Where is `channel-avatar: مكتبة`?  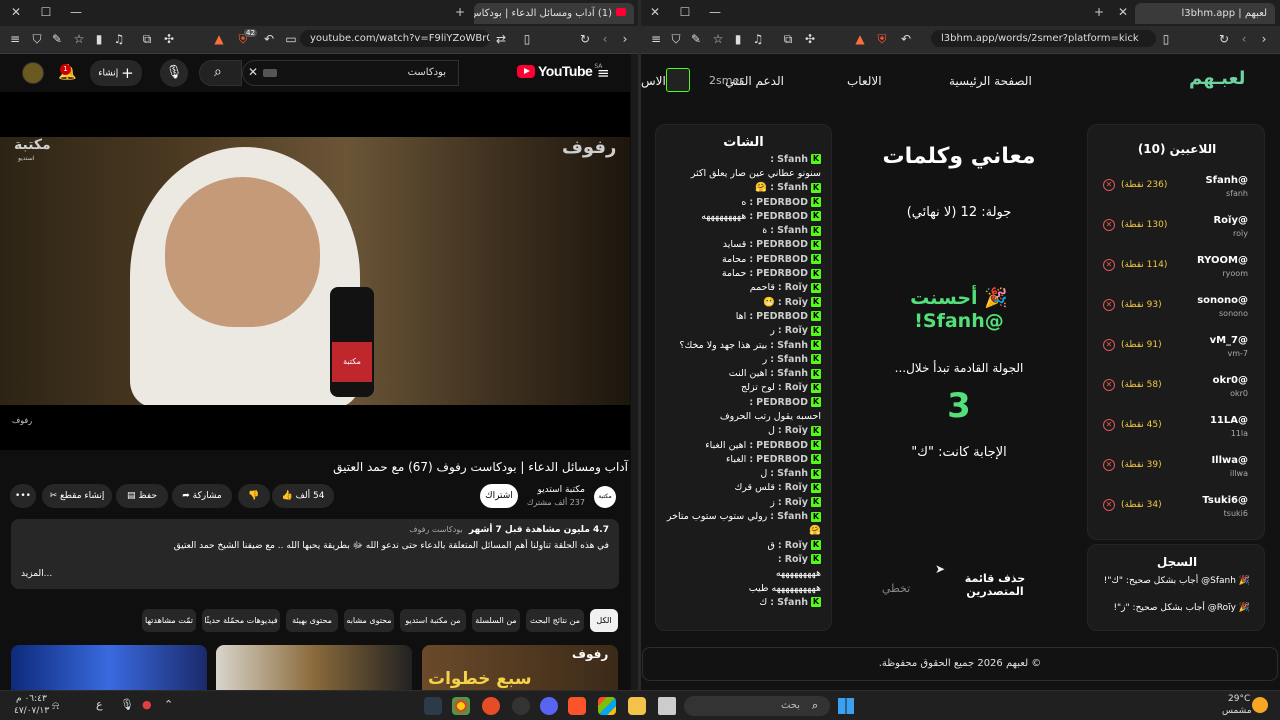
channel-avatar: مكتبة is located at coordinates (605, 497).